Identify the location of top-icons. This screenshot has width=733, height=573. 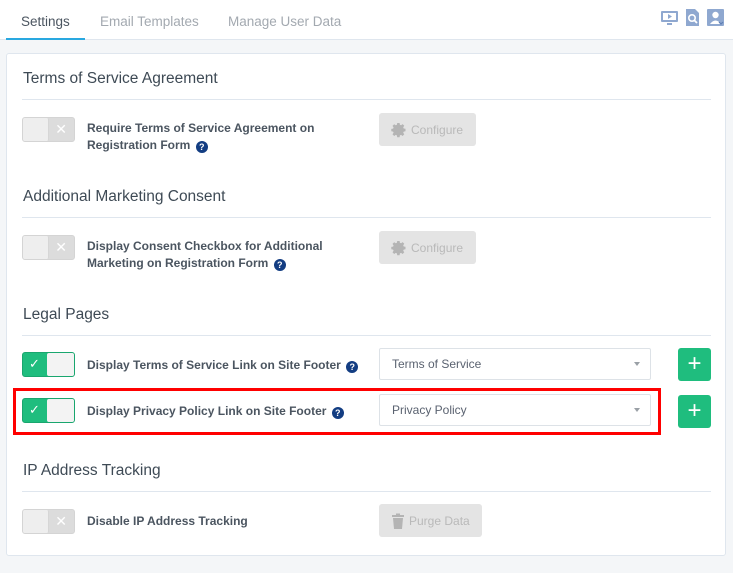
(692, 17).